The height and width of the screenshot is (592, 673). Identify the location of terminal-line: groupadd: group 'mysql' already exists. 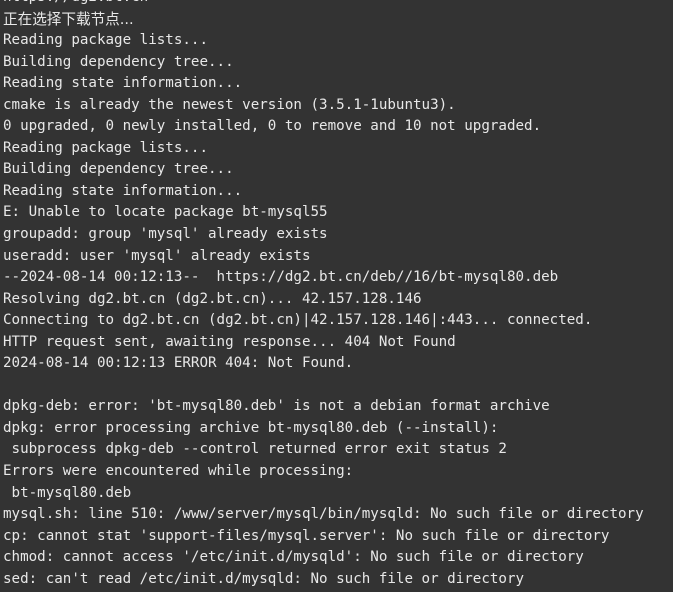
(165, 234).